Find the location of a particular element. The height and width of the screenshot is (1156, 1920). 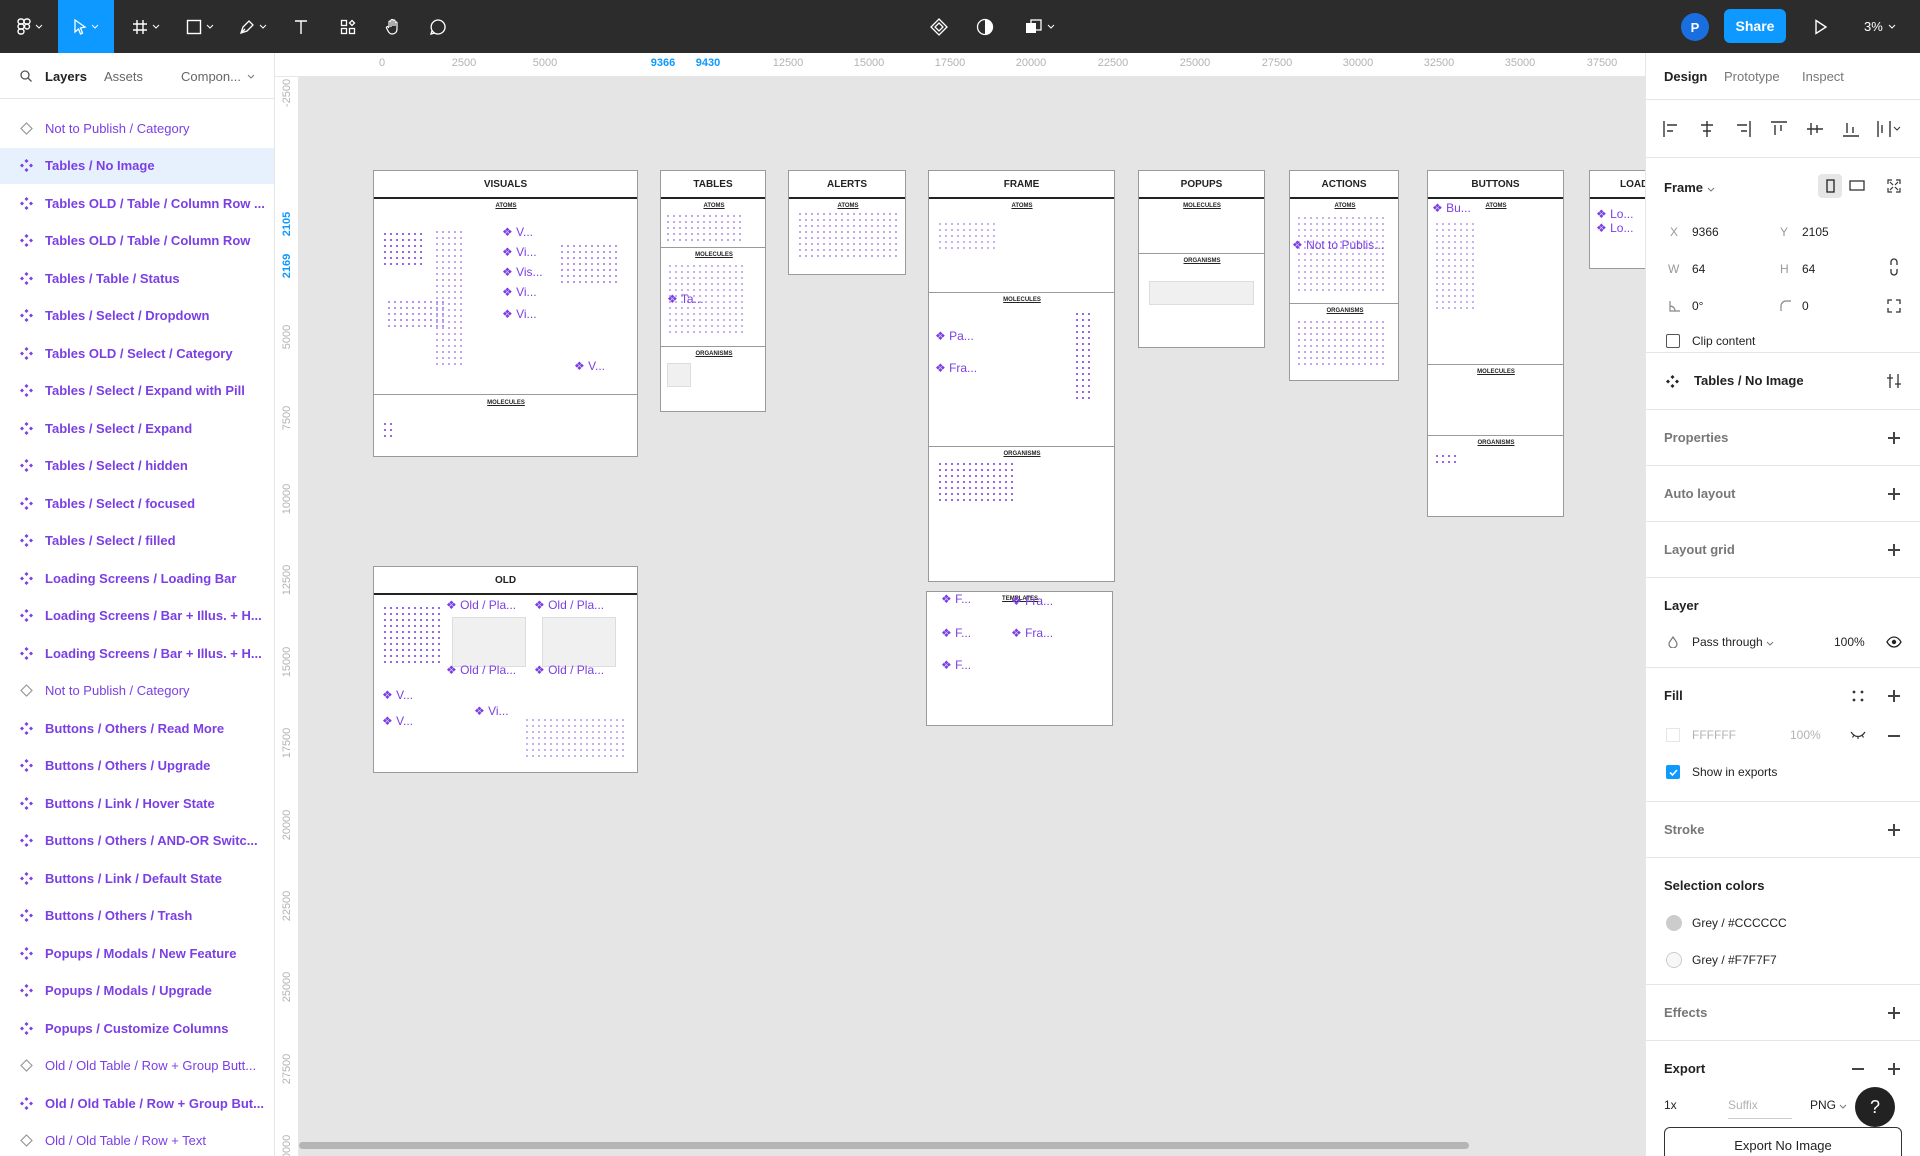

frame-section-title: Frame is located at coordinates (1689, 187).